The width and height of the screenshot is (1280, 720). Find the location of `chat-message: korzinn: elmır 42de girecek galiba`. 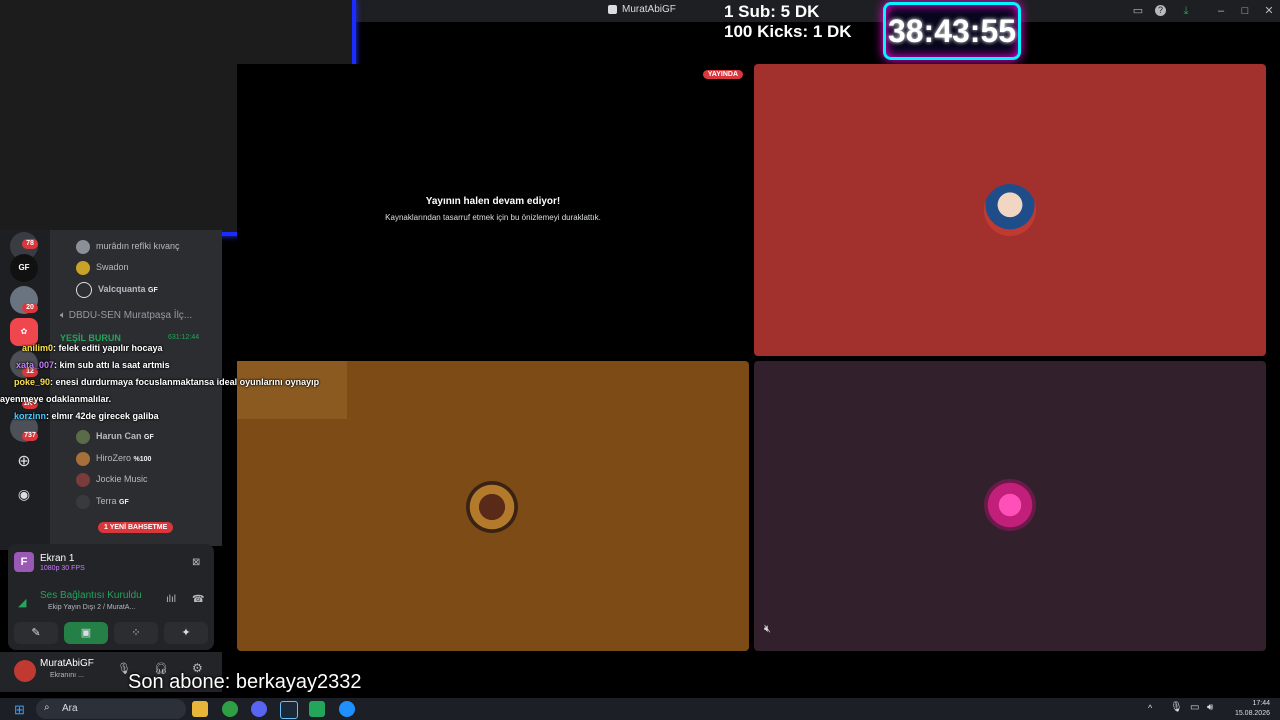

chat-message: korzinn: elmır 42de girecek galiba is located at coordinates (170, 416).